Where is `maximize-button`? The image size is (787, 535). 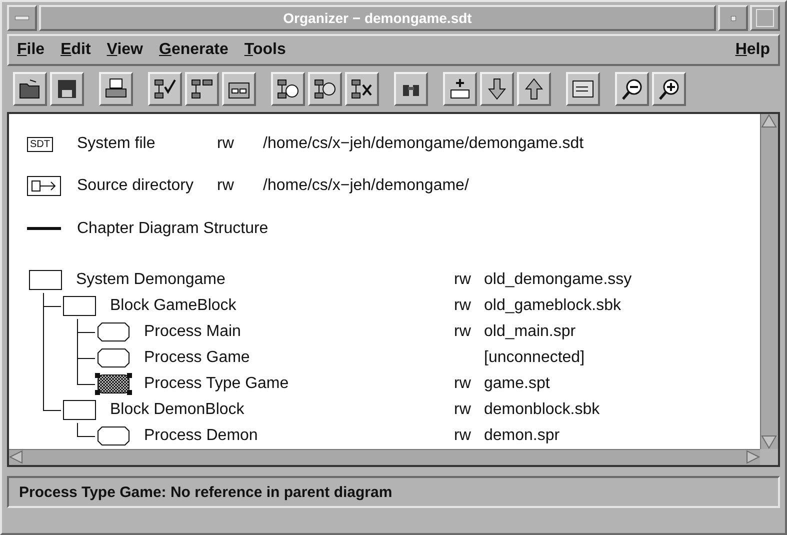 maximize-button is located at coordinates (765, 18).